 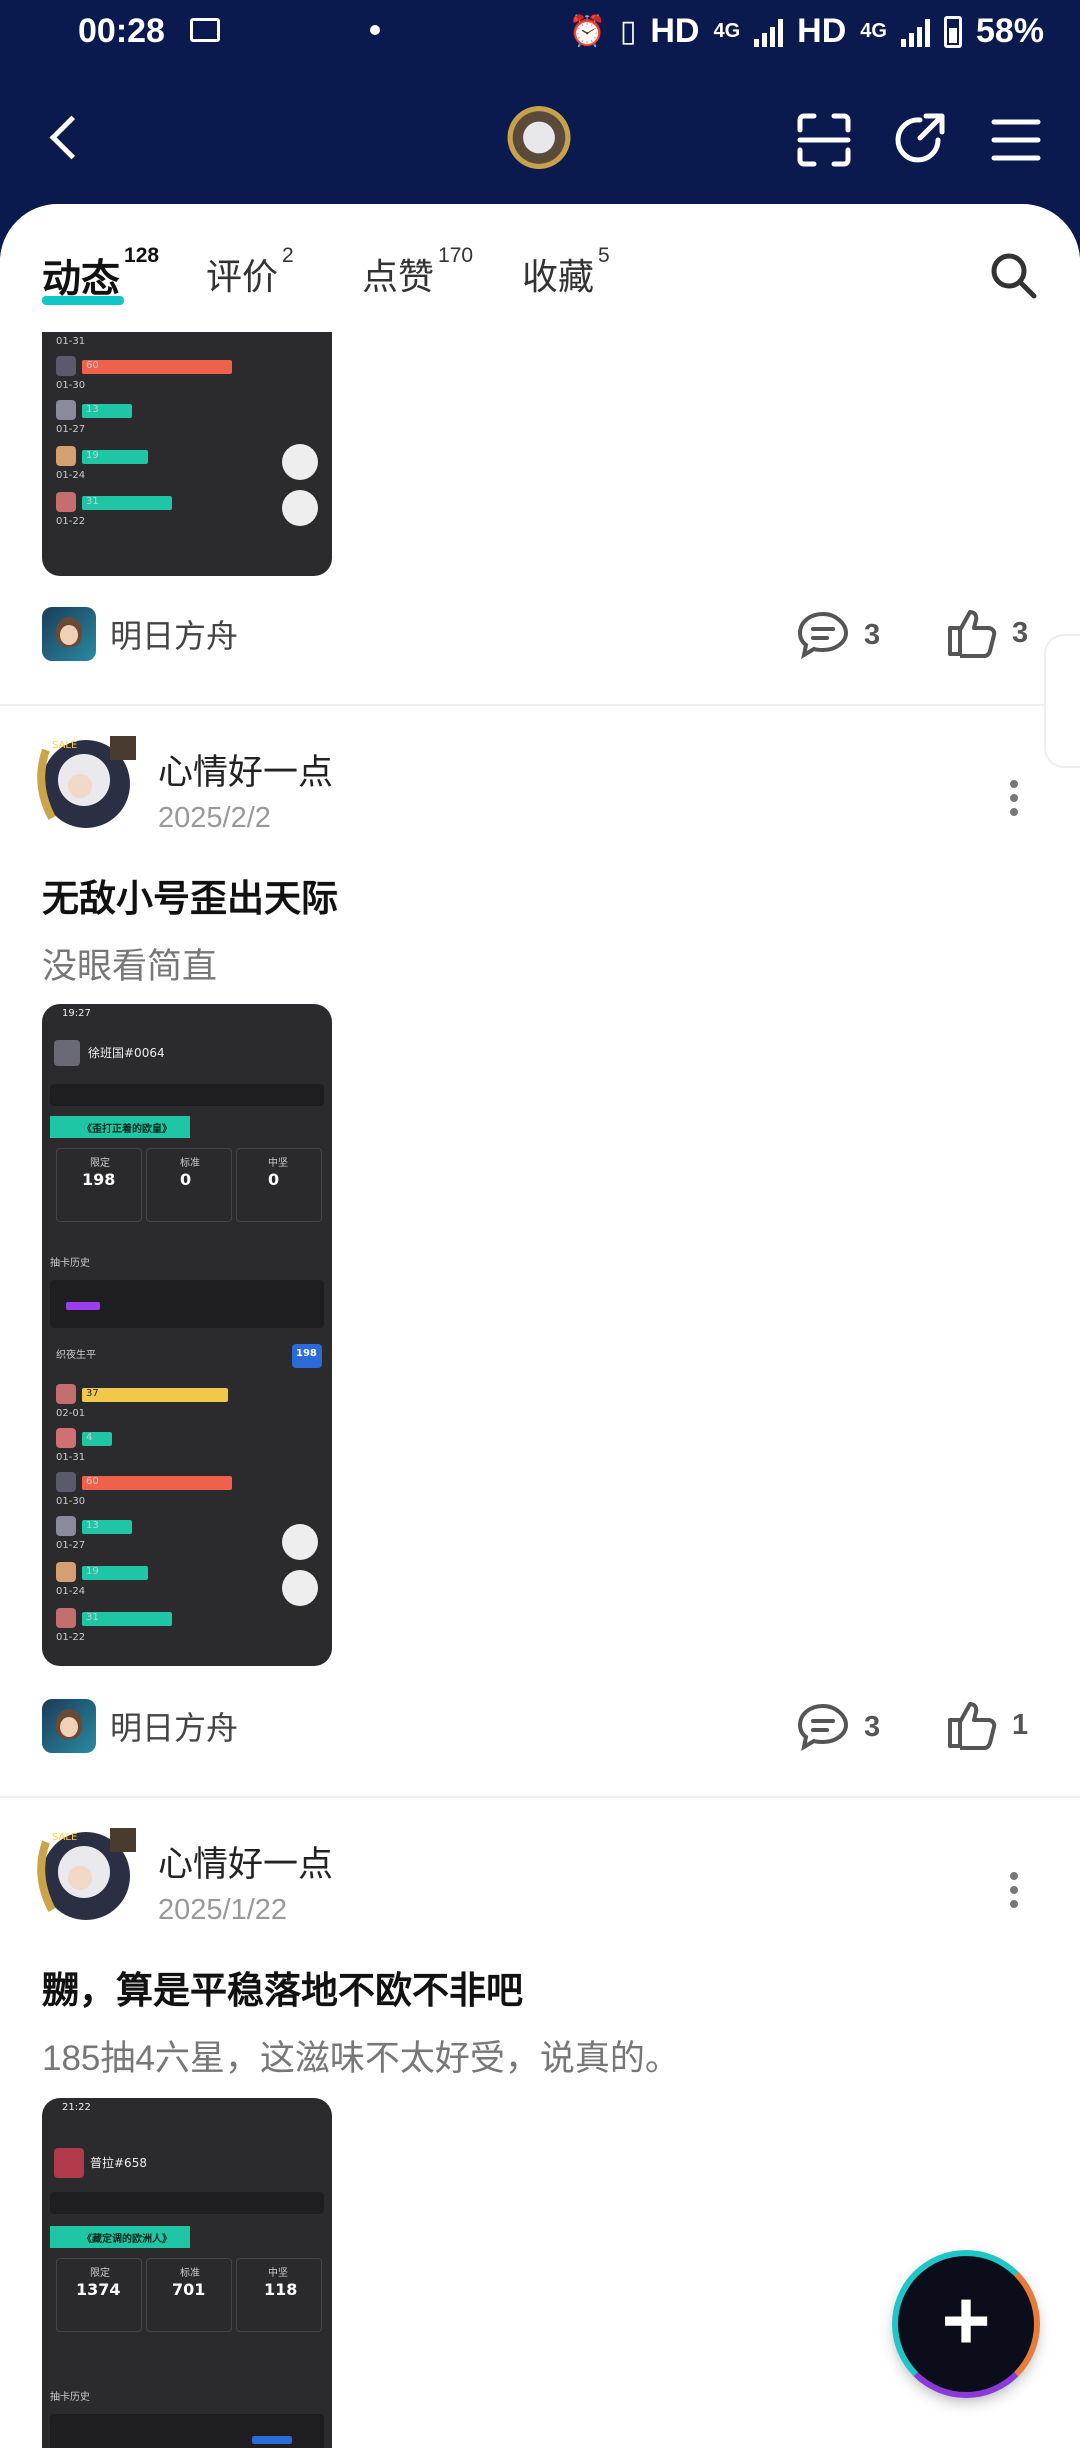 What do you see at coordinates (92, 1393) in the screenshot?
I see `pull-count: 37` at bounding box center [92, 1393].